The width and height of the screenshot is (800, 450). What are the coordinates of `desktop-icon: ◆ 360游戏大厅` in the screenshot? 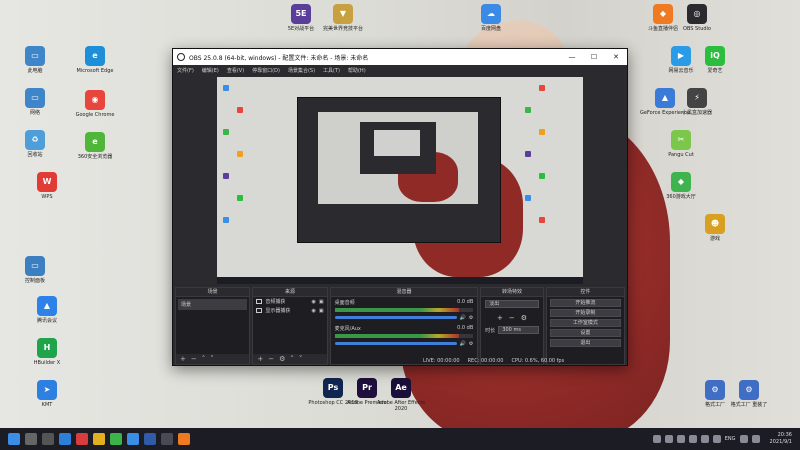 It's located at (681, 186).